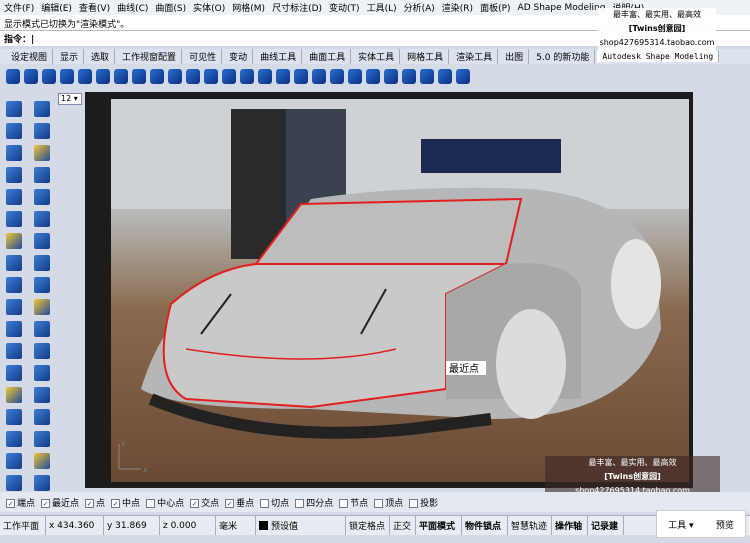 This screenshot has height=543, width=750. What do you see at coordinates (658, 56) in the screenshot?
I see `tab: Autodesk Shape Modeling` at bounding box center [658, 56].